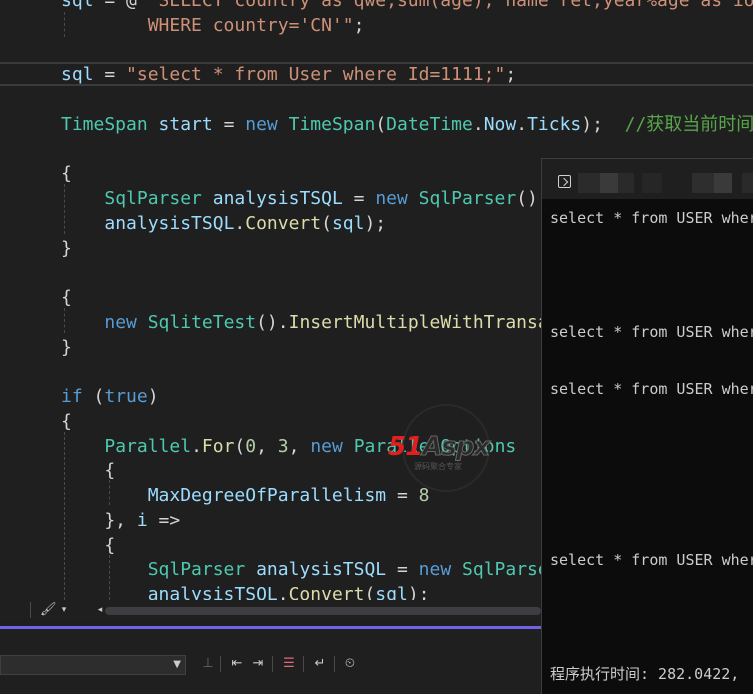  I want to click on code-token: }, so click(66, 347).